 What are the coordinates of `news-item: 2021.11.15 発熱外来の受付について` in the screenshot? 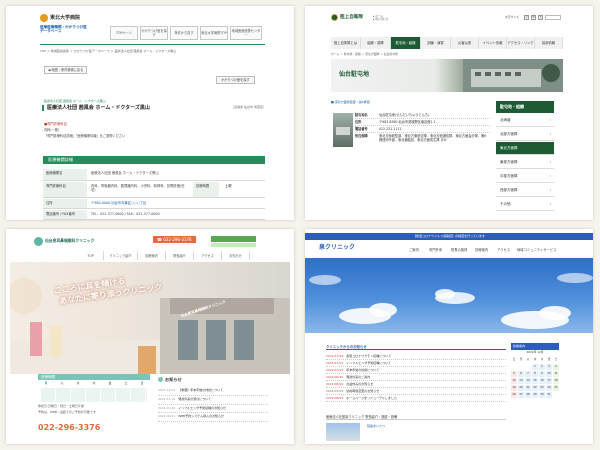 It's located at (213, 400).